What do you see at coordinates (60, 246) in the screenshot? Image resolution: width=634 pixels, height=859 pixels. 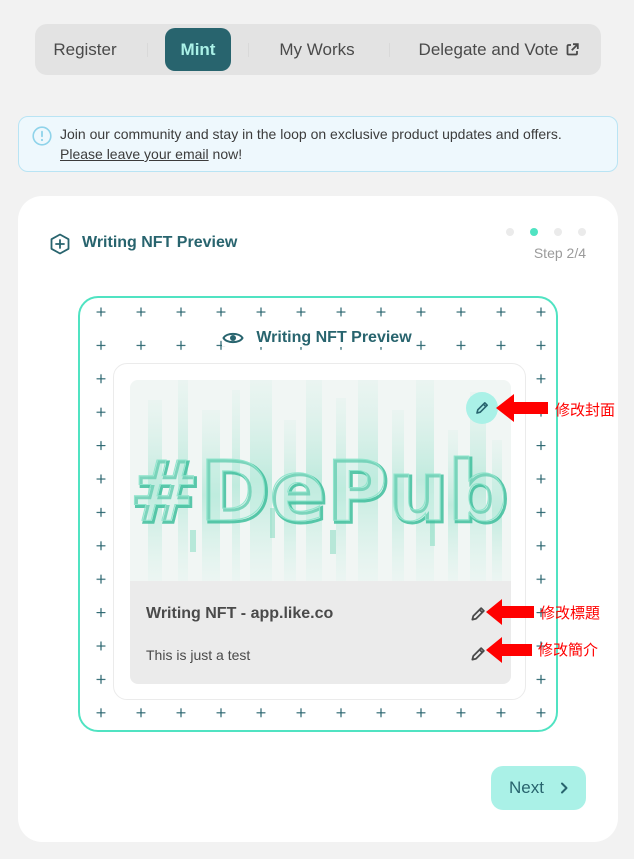 I see `plus-hexagon-icon` at bounding box center [60, 246].